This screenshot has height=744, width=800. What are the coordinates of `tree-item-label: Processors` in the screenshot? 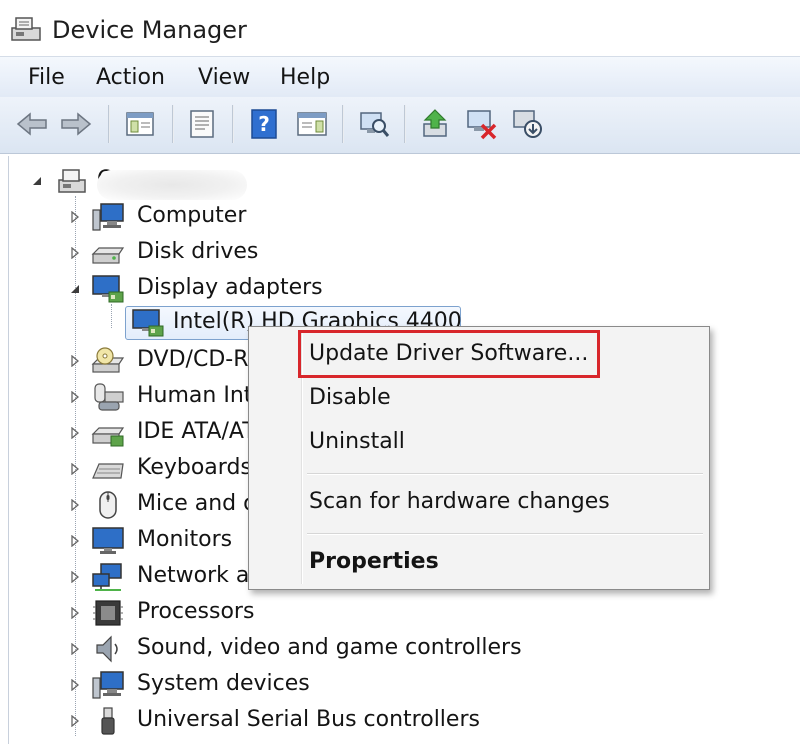 It's located at (196, 611).